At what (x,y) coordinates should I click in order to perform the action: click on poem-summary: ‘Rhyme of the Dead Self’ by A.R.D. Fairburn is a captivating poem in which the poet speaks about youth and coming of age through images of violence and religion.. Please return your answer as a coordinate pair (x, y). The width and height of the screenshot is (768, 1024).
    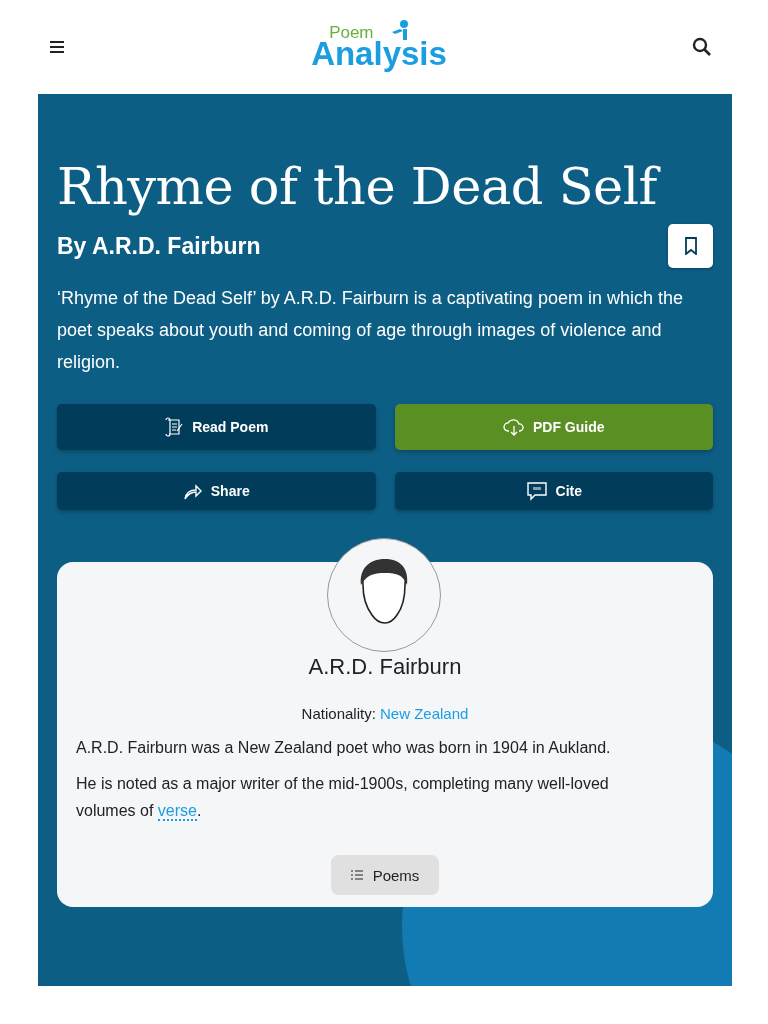
    Looking at the image, I should click on (370, 330).